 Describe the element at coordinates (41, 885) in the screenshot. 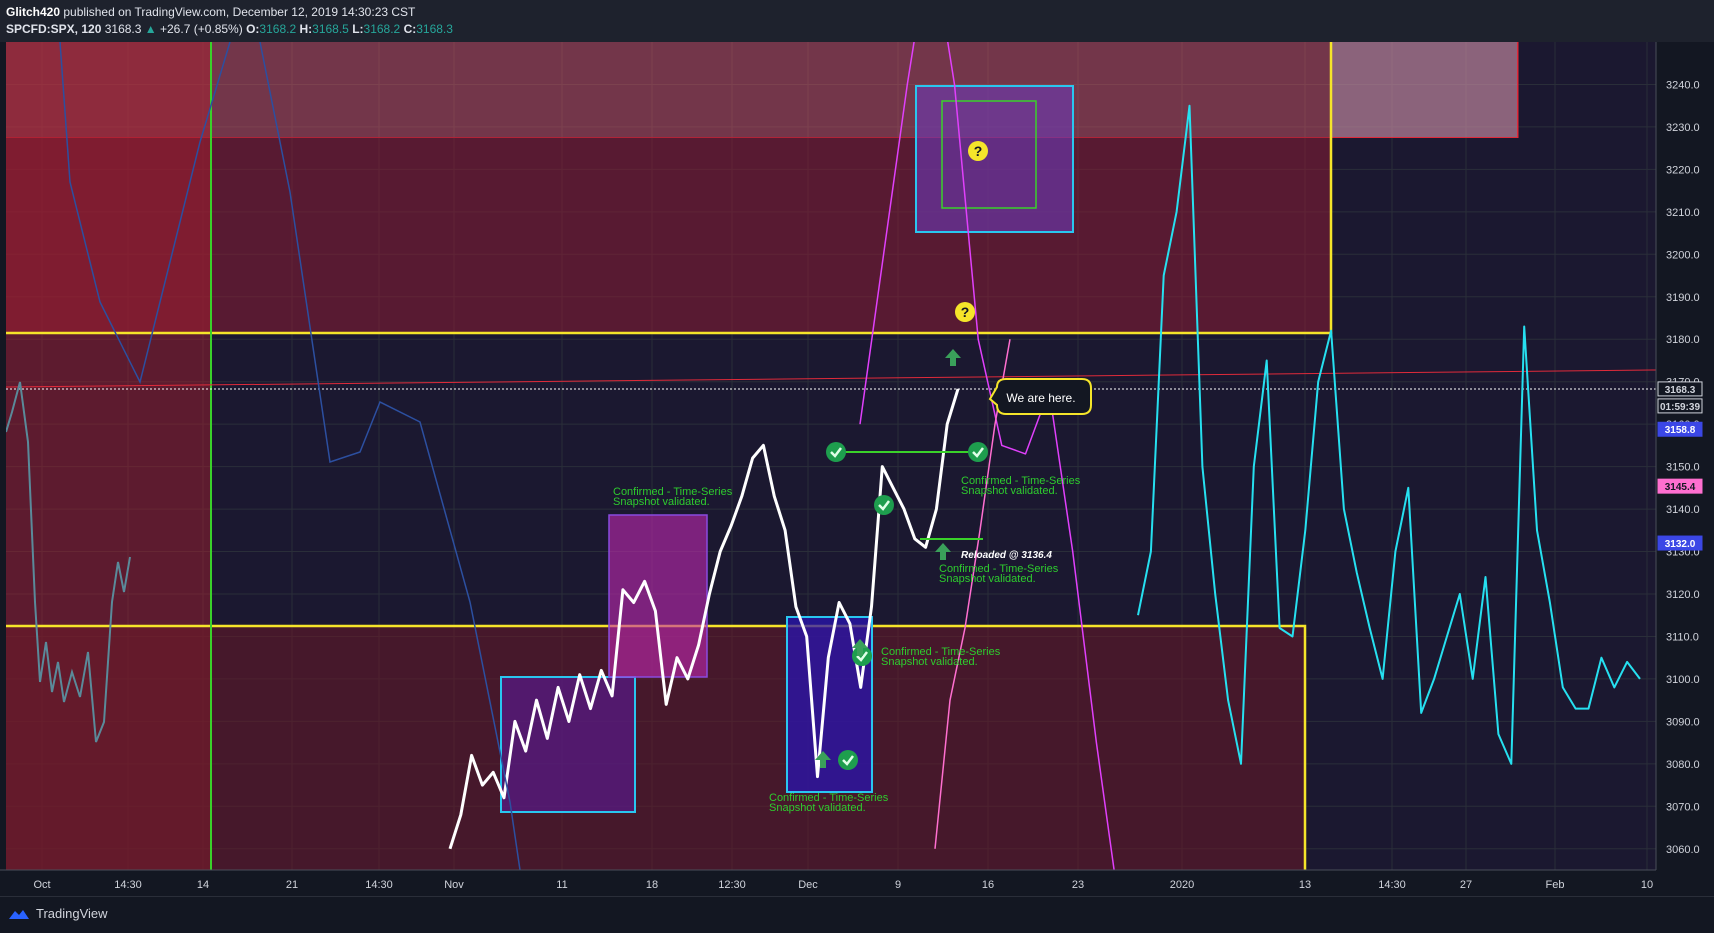

I see `x-tick-label: Oct` at that location.